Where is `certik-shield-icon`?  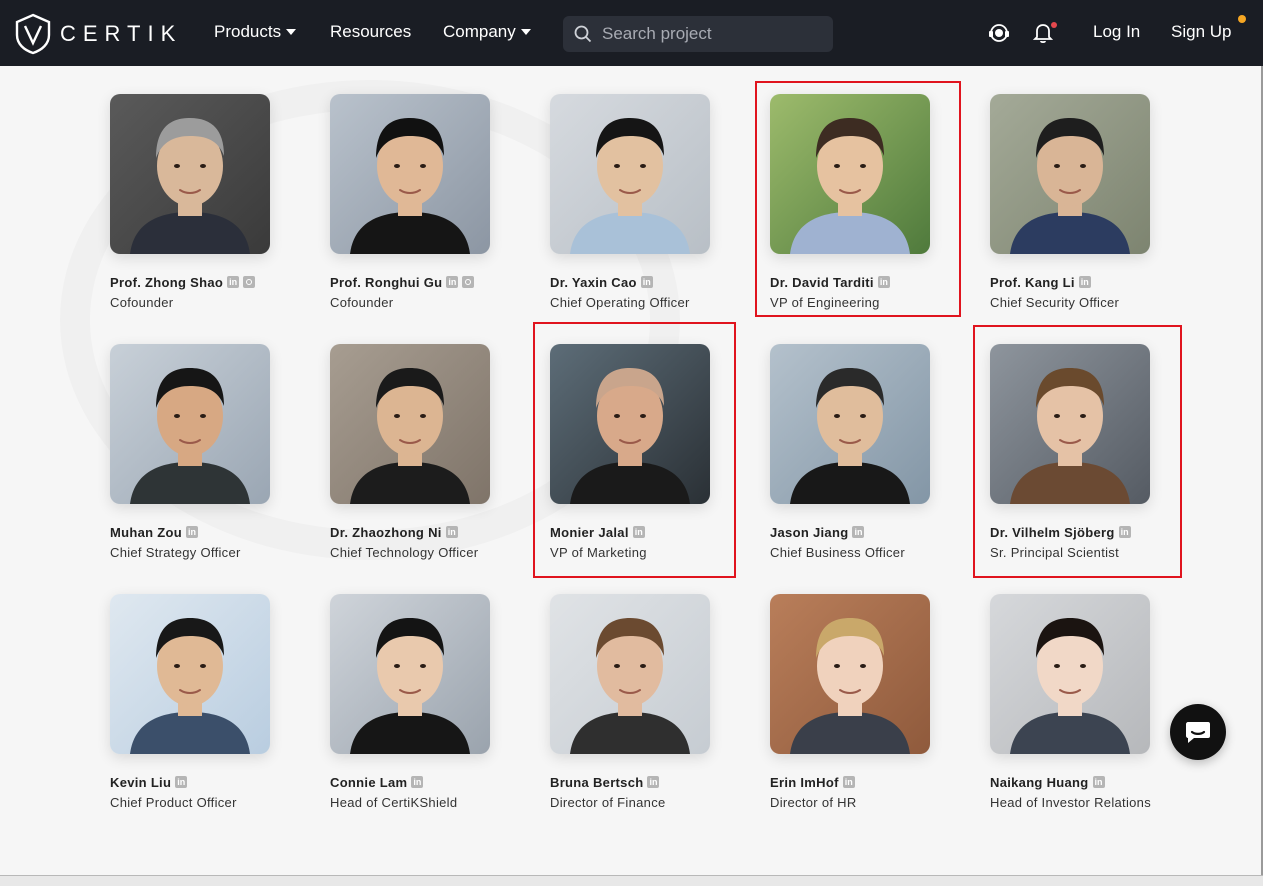 certik-shield-icon is located at coordinates (33, 34).